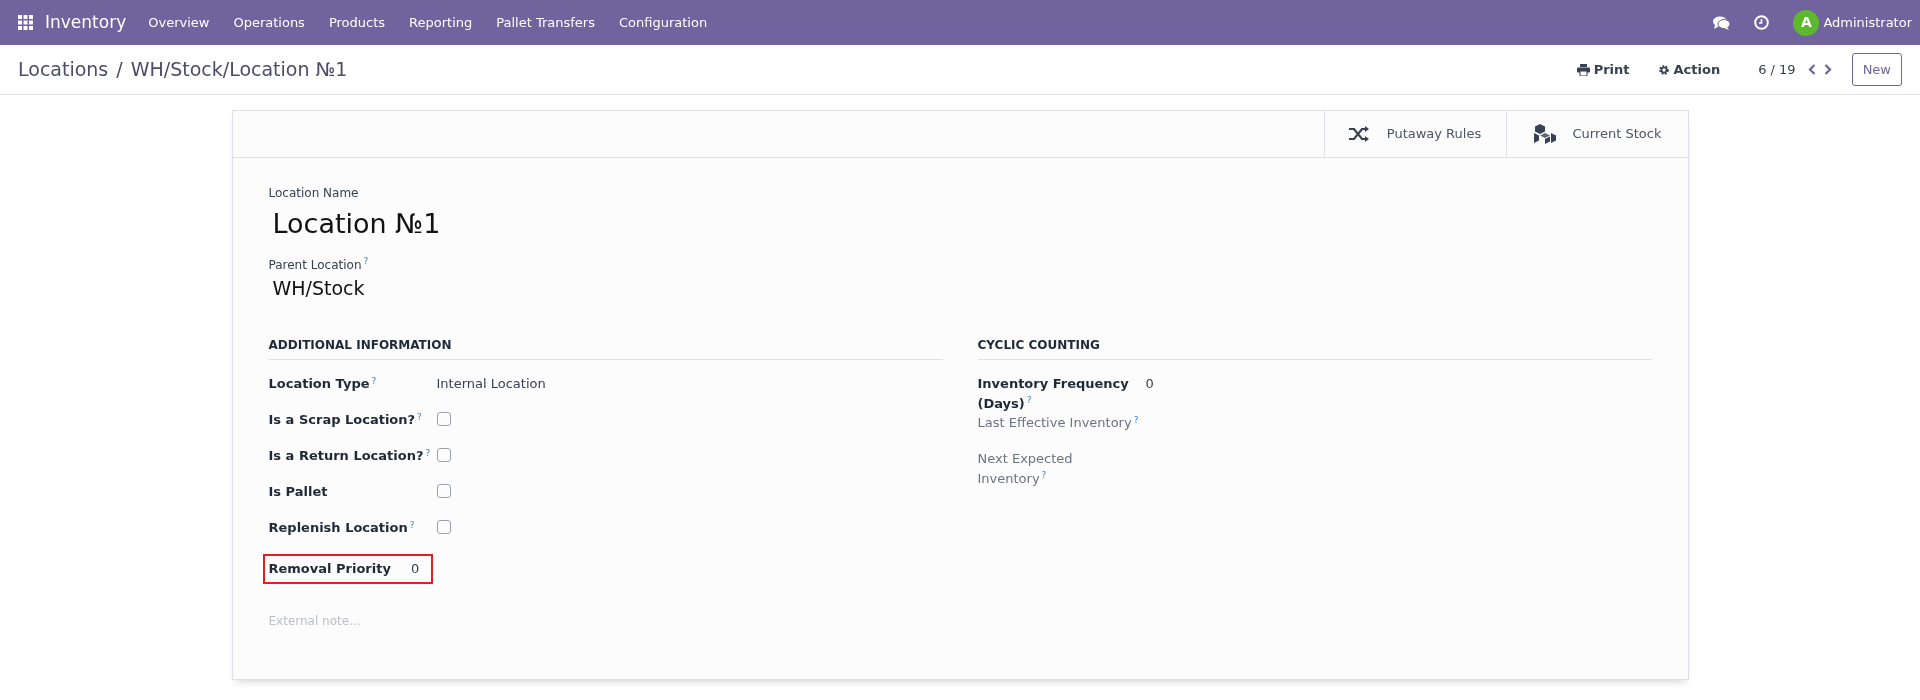  I want to click on action-button: Print, so click(1603, 69).